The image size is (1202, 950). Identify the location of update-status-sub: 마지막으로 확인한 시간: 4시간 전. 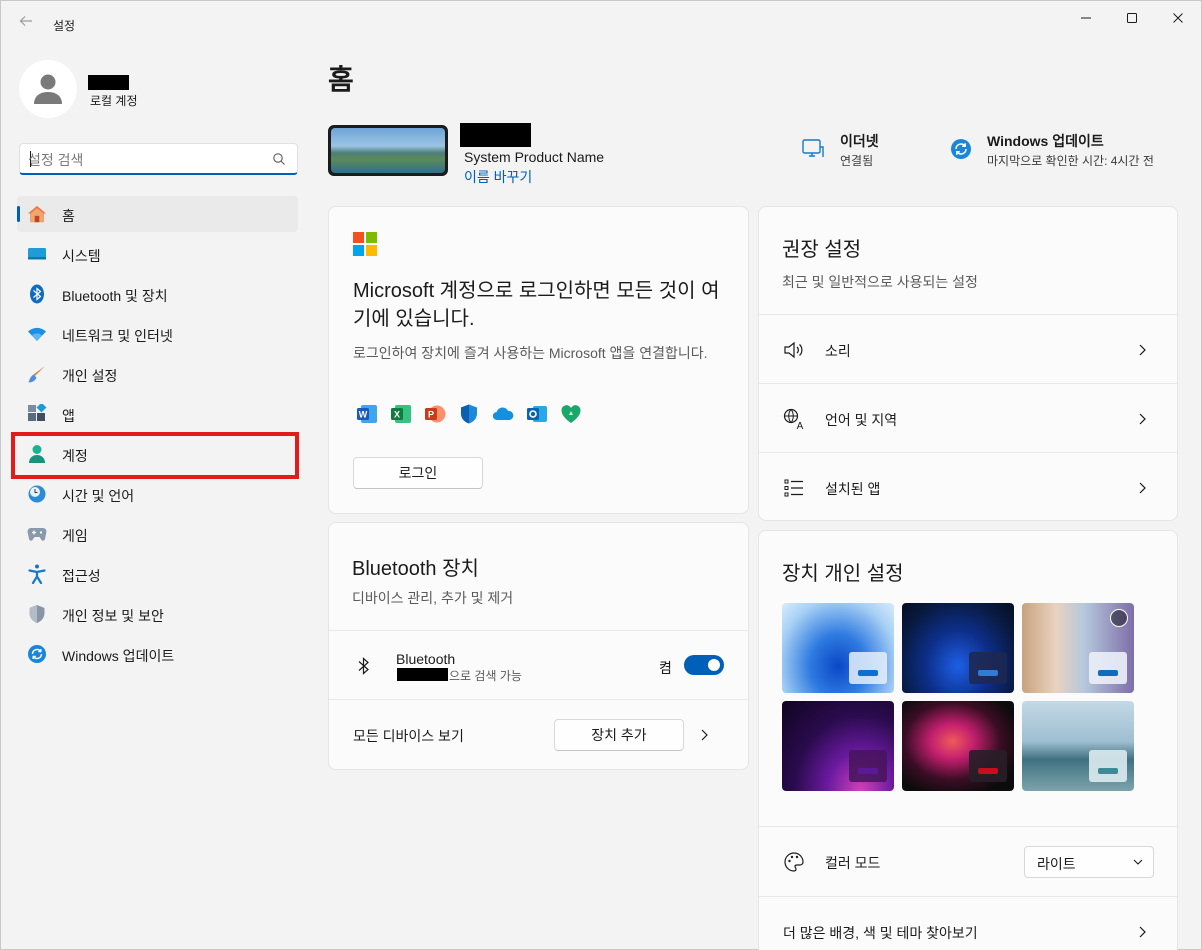
(1070, 161).